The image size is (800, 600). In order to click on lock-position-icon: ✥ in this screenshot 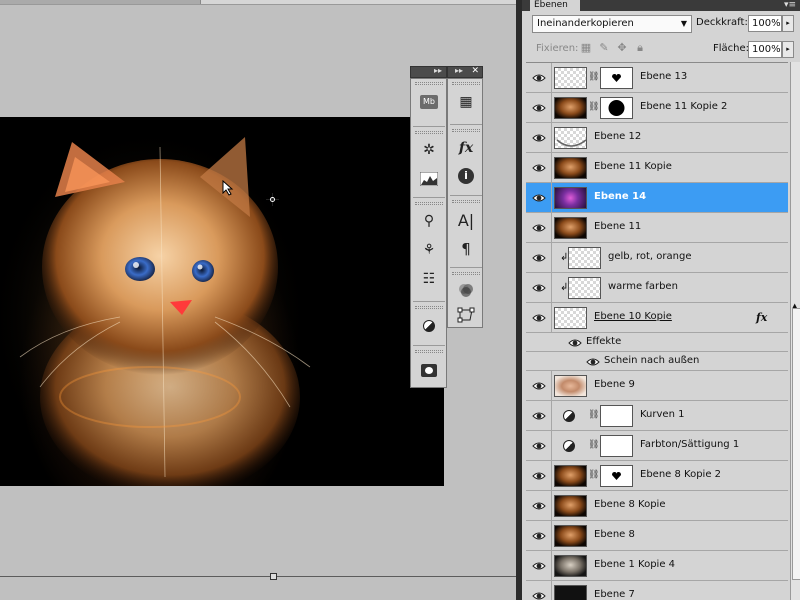, I will do `click(622, 48)`.